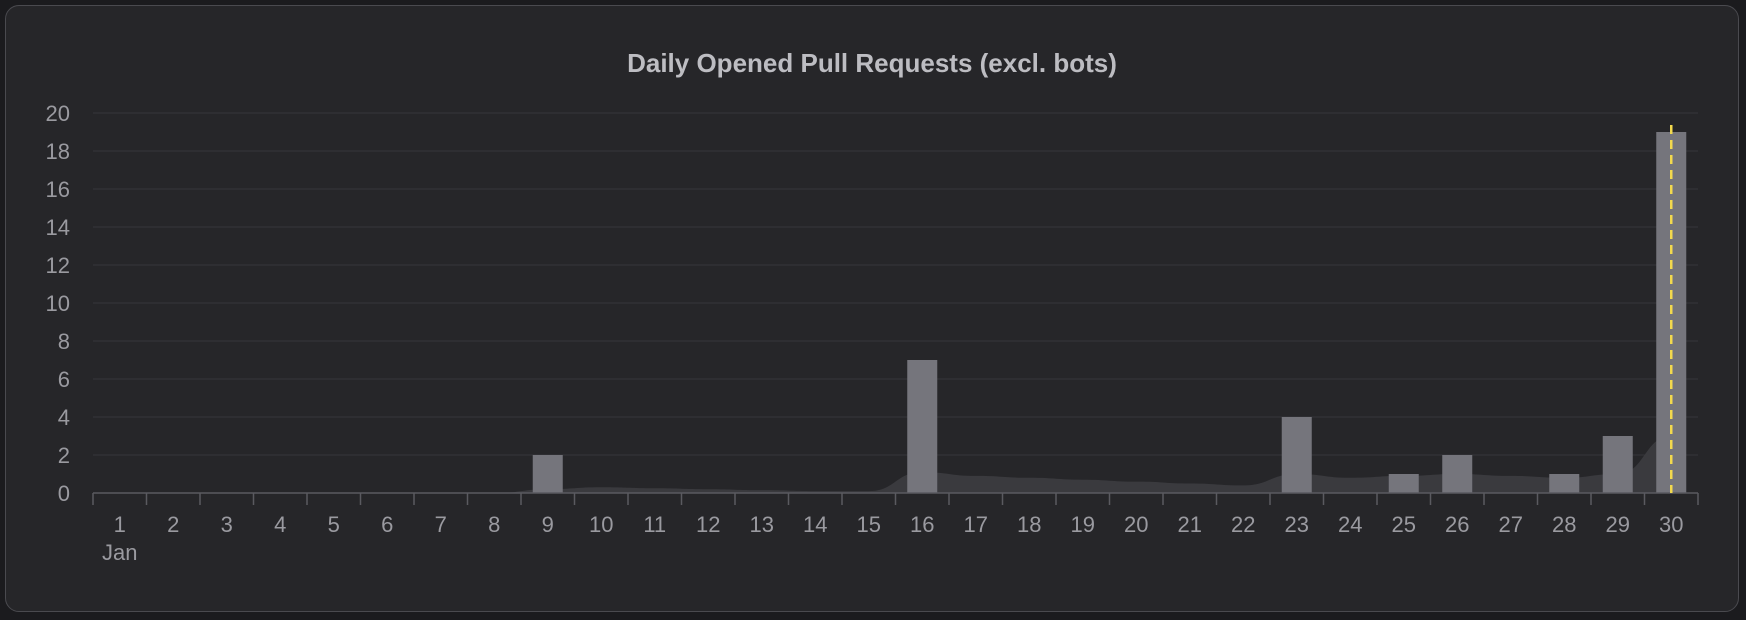 Image resolution: width=1746 pixels, height=620 pixels. What do you see at coordinates (1671, 524) in the screenshot?
I see `x-tick-label-30: 30` at bounding box center [1671, 524].